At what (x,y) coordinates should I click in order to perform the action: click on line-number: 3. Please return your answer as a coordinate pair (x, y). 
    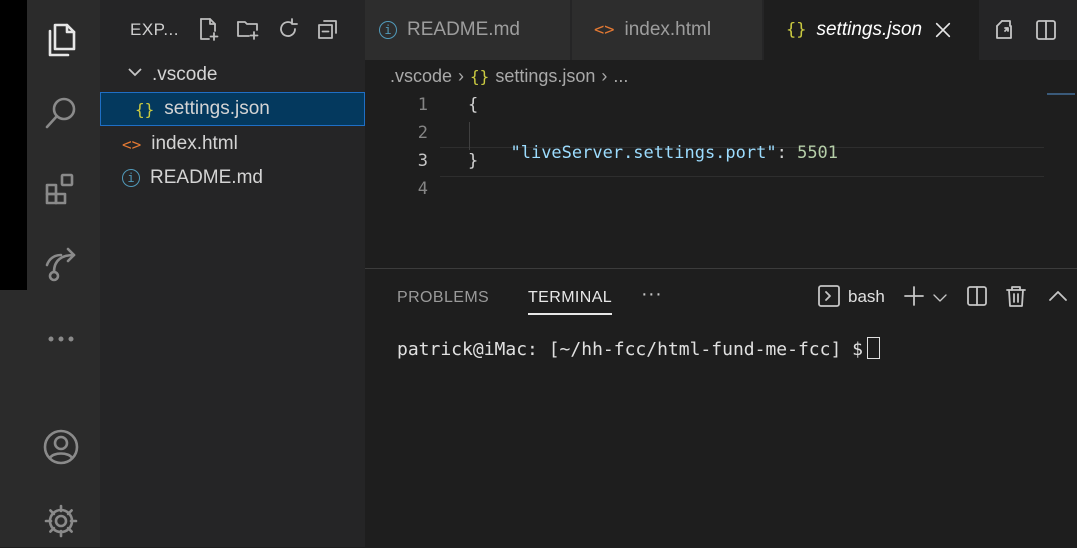
    Looking at the image, I should click on (422, 161).